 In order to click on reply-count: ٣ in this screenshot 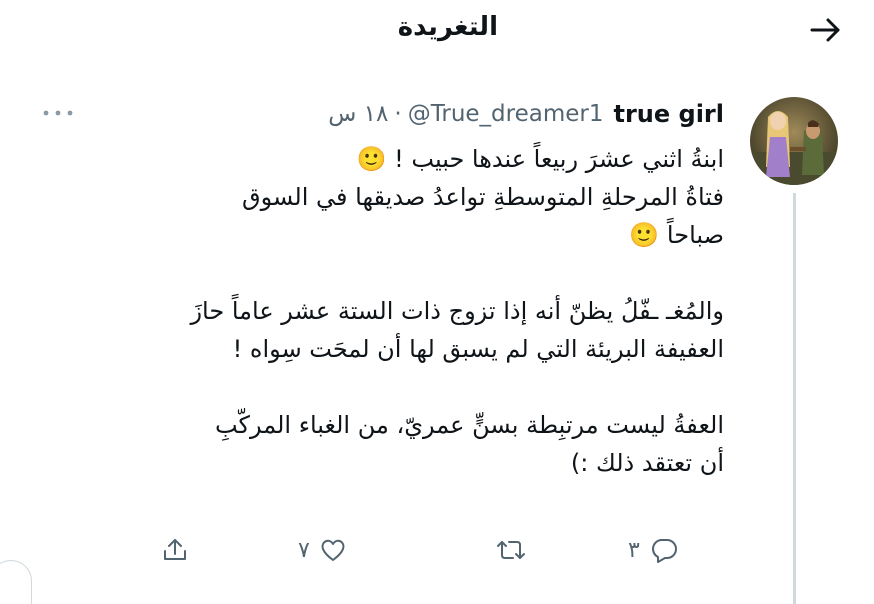, I will do `click(634, 550)`.